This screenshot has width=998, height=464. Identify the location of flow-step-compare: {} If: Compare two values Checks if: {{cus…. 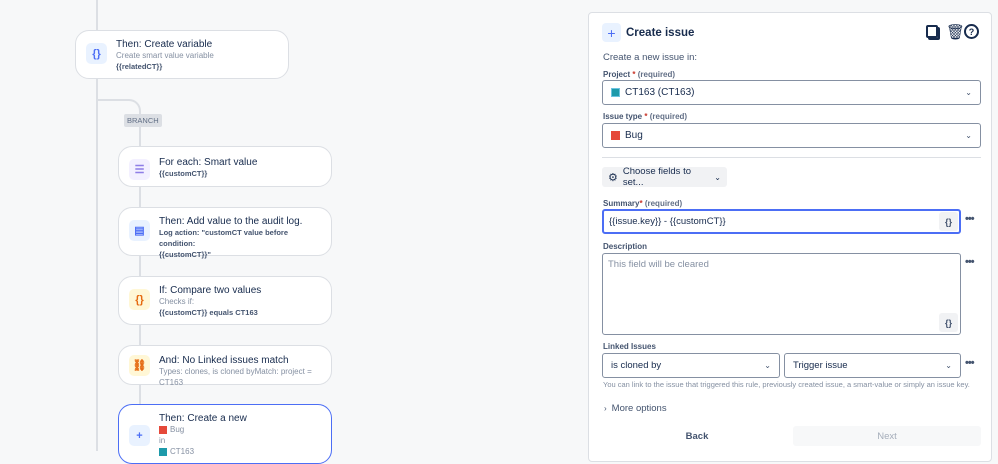
(225, 300).